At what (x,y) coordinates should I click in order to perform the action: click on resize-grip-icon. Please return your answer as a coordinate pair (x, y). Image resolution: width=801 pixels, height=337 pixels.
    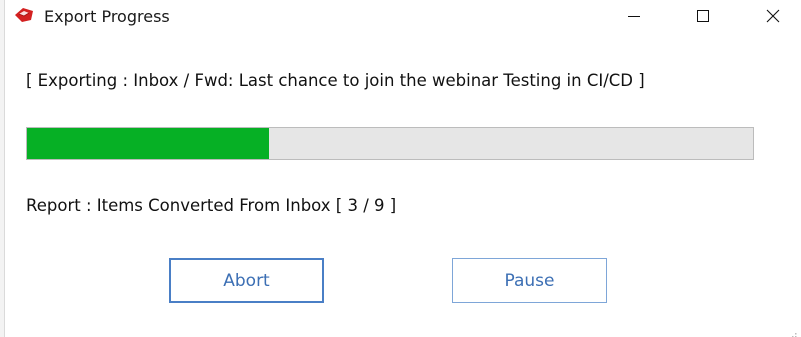
    Looking at the image, I should click on (792, 330).